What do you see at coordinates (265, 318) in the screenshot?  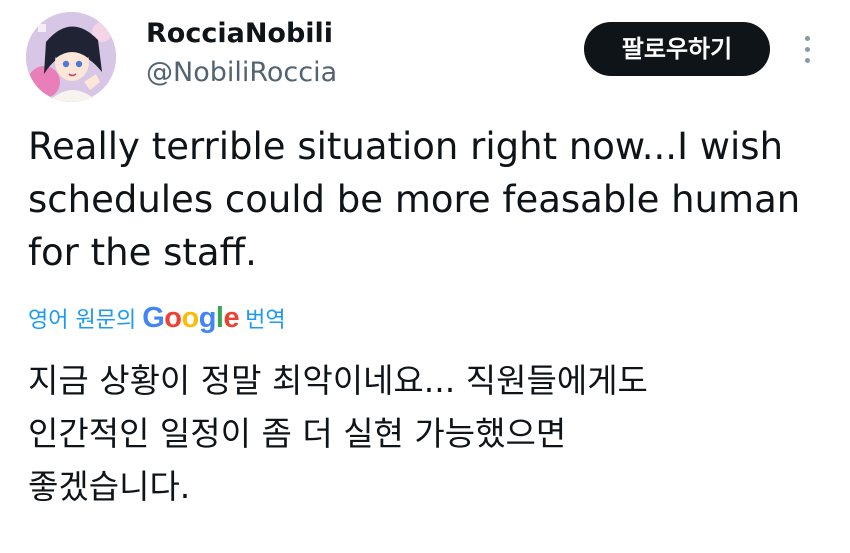 I see `translation-suffix-label: 번역` at bounding box center [265, 318].